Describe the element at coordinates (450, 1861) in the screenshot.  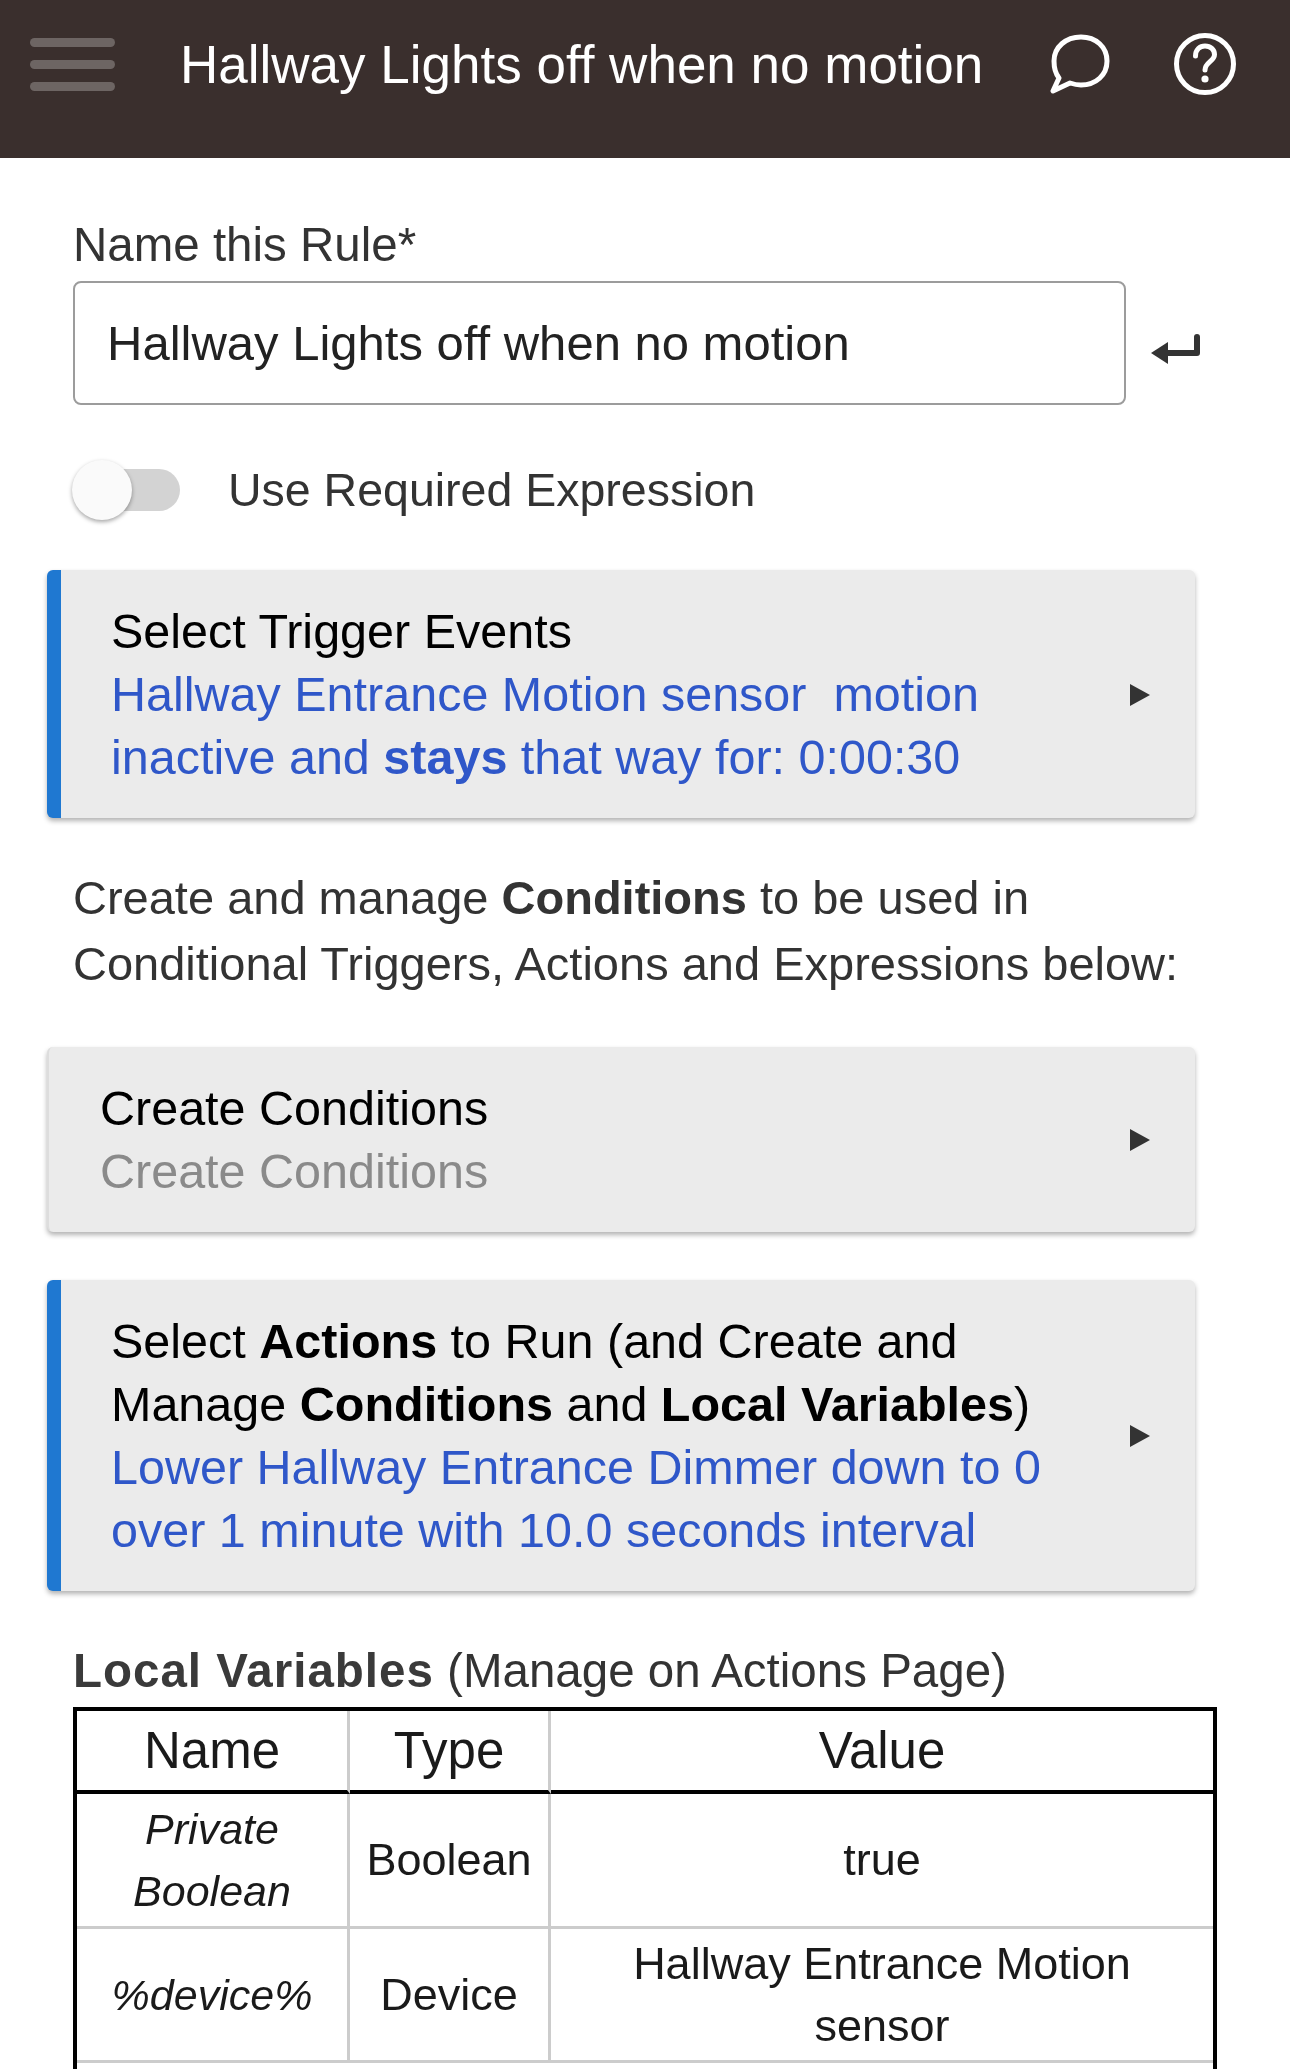
I see `table-cell: Boolean` at that location.